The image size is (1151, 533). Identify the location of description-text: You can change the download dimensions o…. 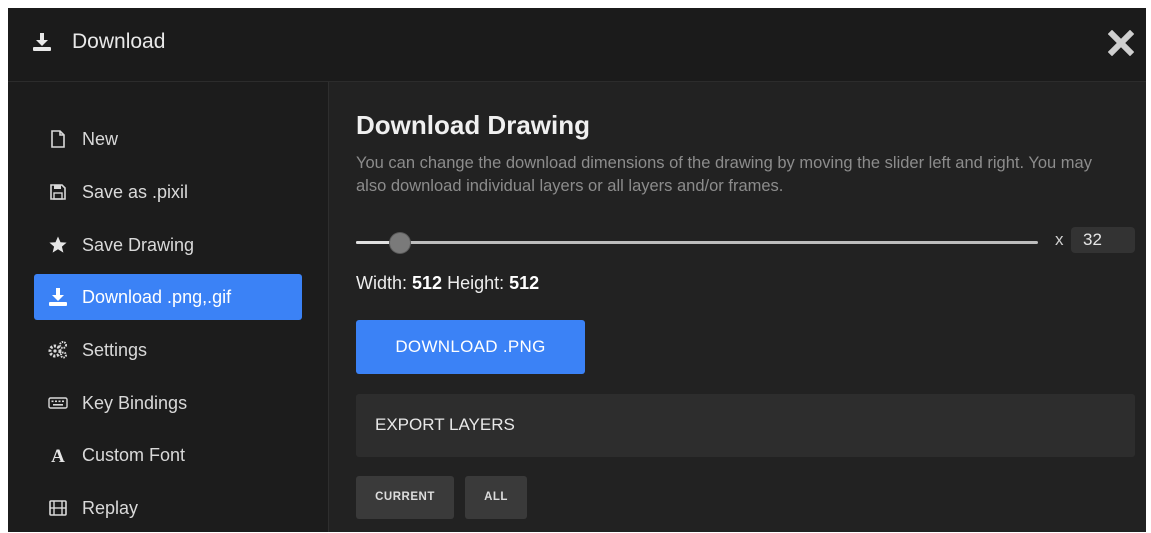
(724, 174).